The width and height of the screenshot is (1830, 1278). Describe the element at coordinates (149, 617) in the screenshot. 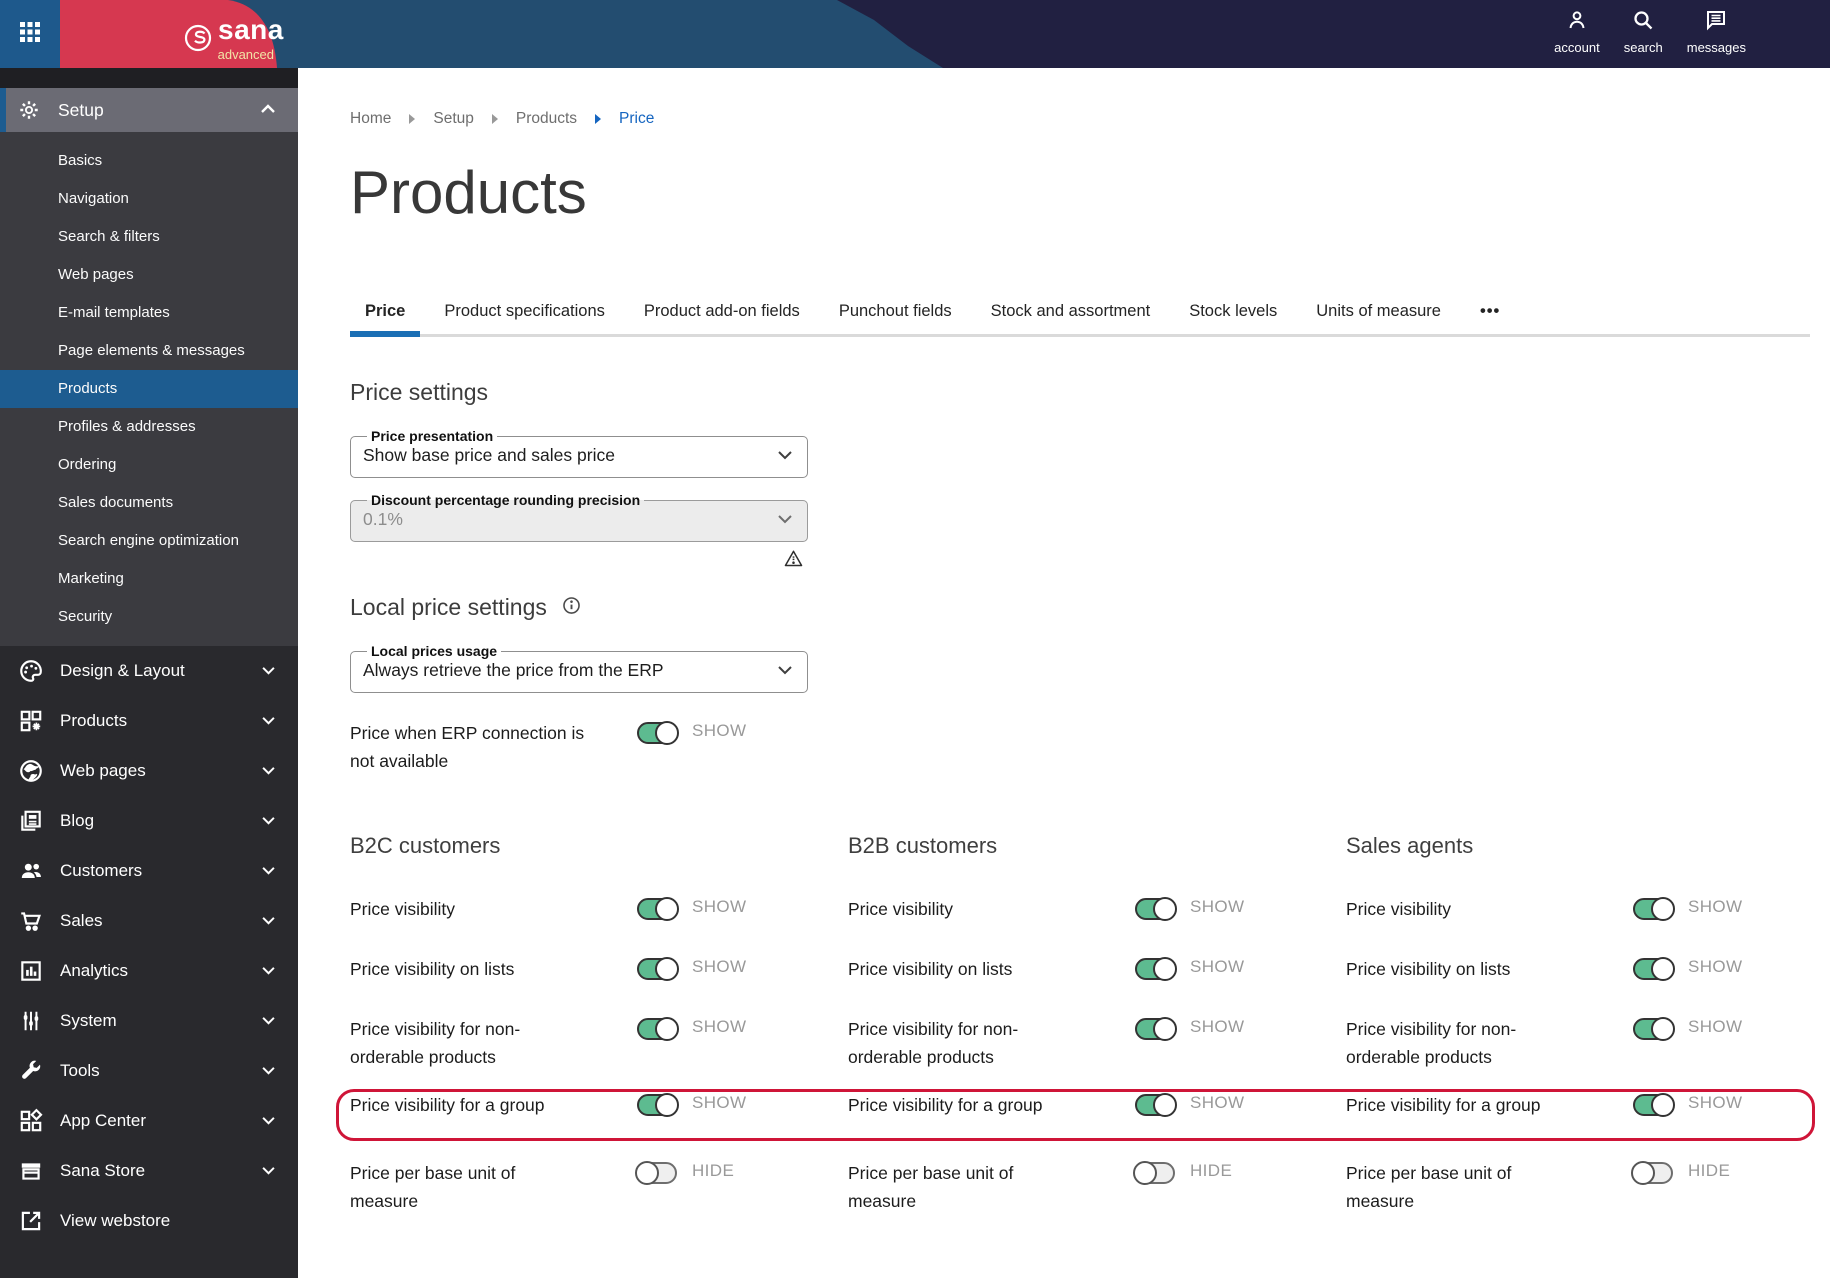

I see `sidebar-item-security: Security` at that location.